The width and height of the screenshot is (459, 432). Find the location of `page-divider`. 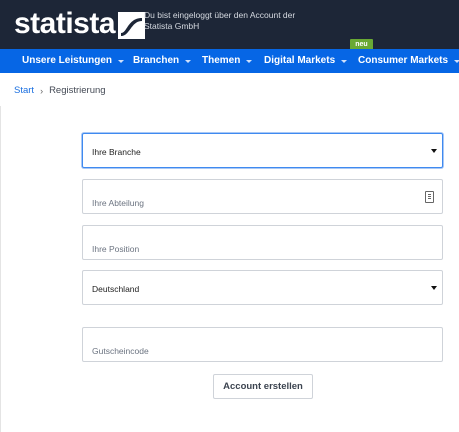

page-divider is located at coordinates (0, 269).